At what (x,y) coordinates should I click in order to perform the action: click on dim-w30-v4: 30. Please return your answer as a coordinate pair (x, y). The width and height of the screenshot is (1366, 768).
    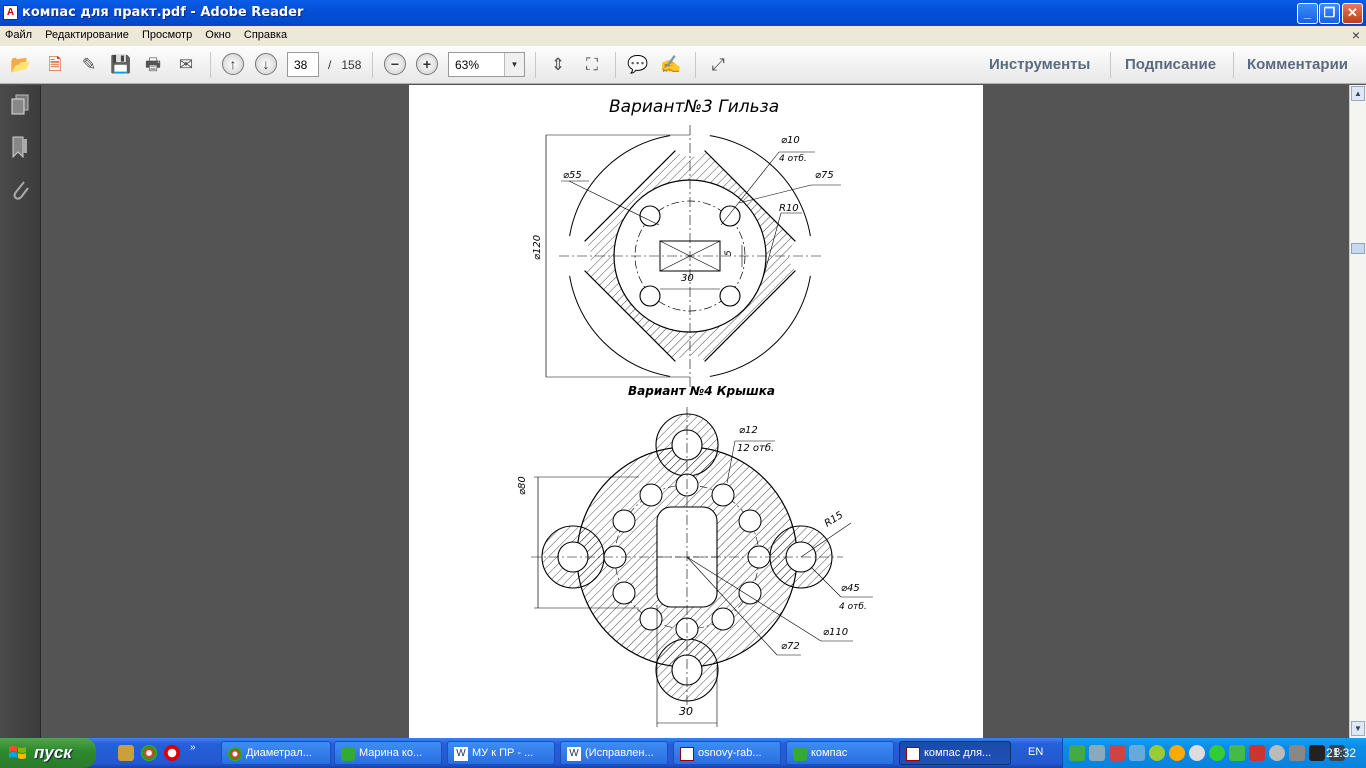
    Looking at the image, I should click on (686, 711).